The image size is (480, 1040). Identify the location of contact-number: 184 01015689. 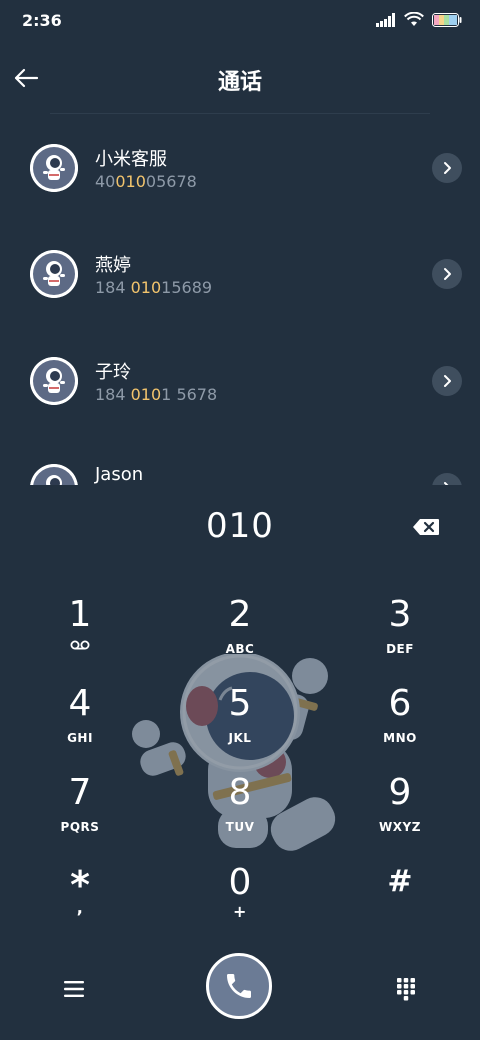
(153, 287).